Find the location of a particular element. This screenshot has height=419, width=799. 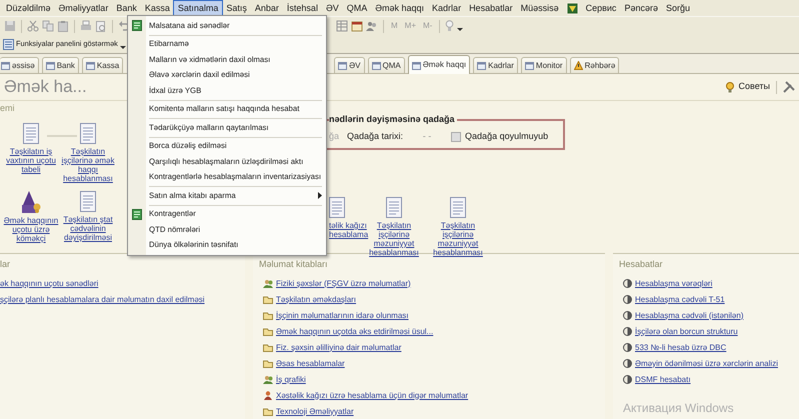

tab: ƏV is located at coordinates (349, 65).